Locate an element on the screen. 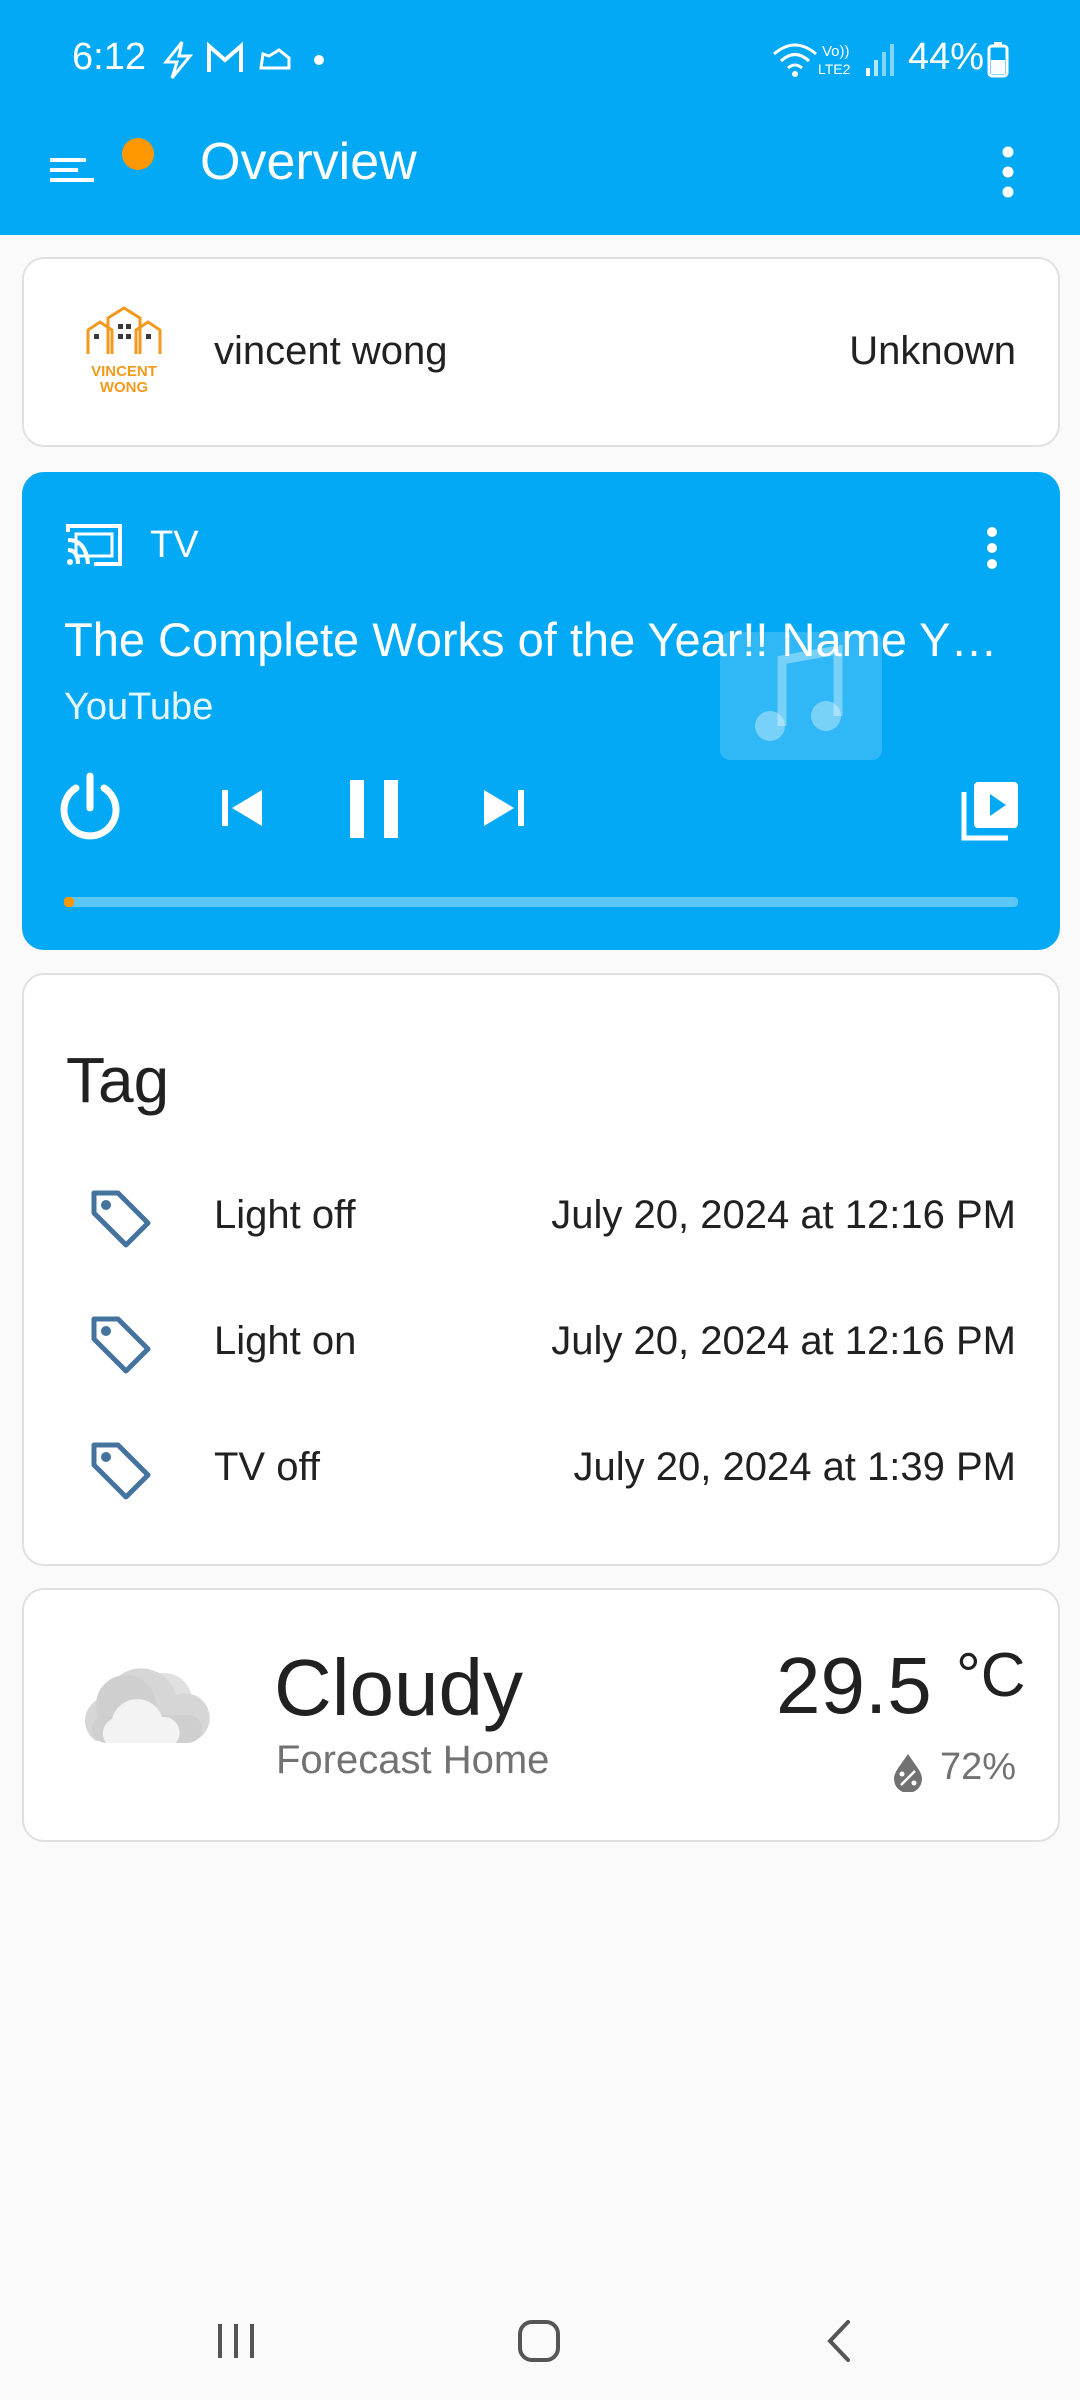 This screenshot has height=2400, width=1080. gmail-icon is located at coordinates (225, 56).